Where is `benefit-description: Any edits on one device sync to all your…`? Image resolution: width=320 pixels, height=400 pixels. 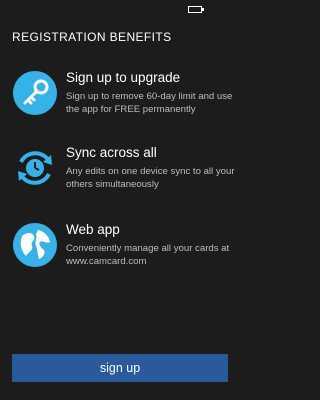
benefit-description: Any edits on one device sync to all your… is located at coordinates (150, 178).